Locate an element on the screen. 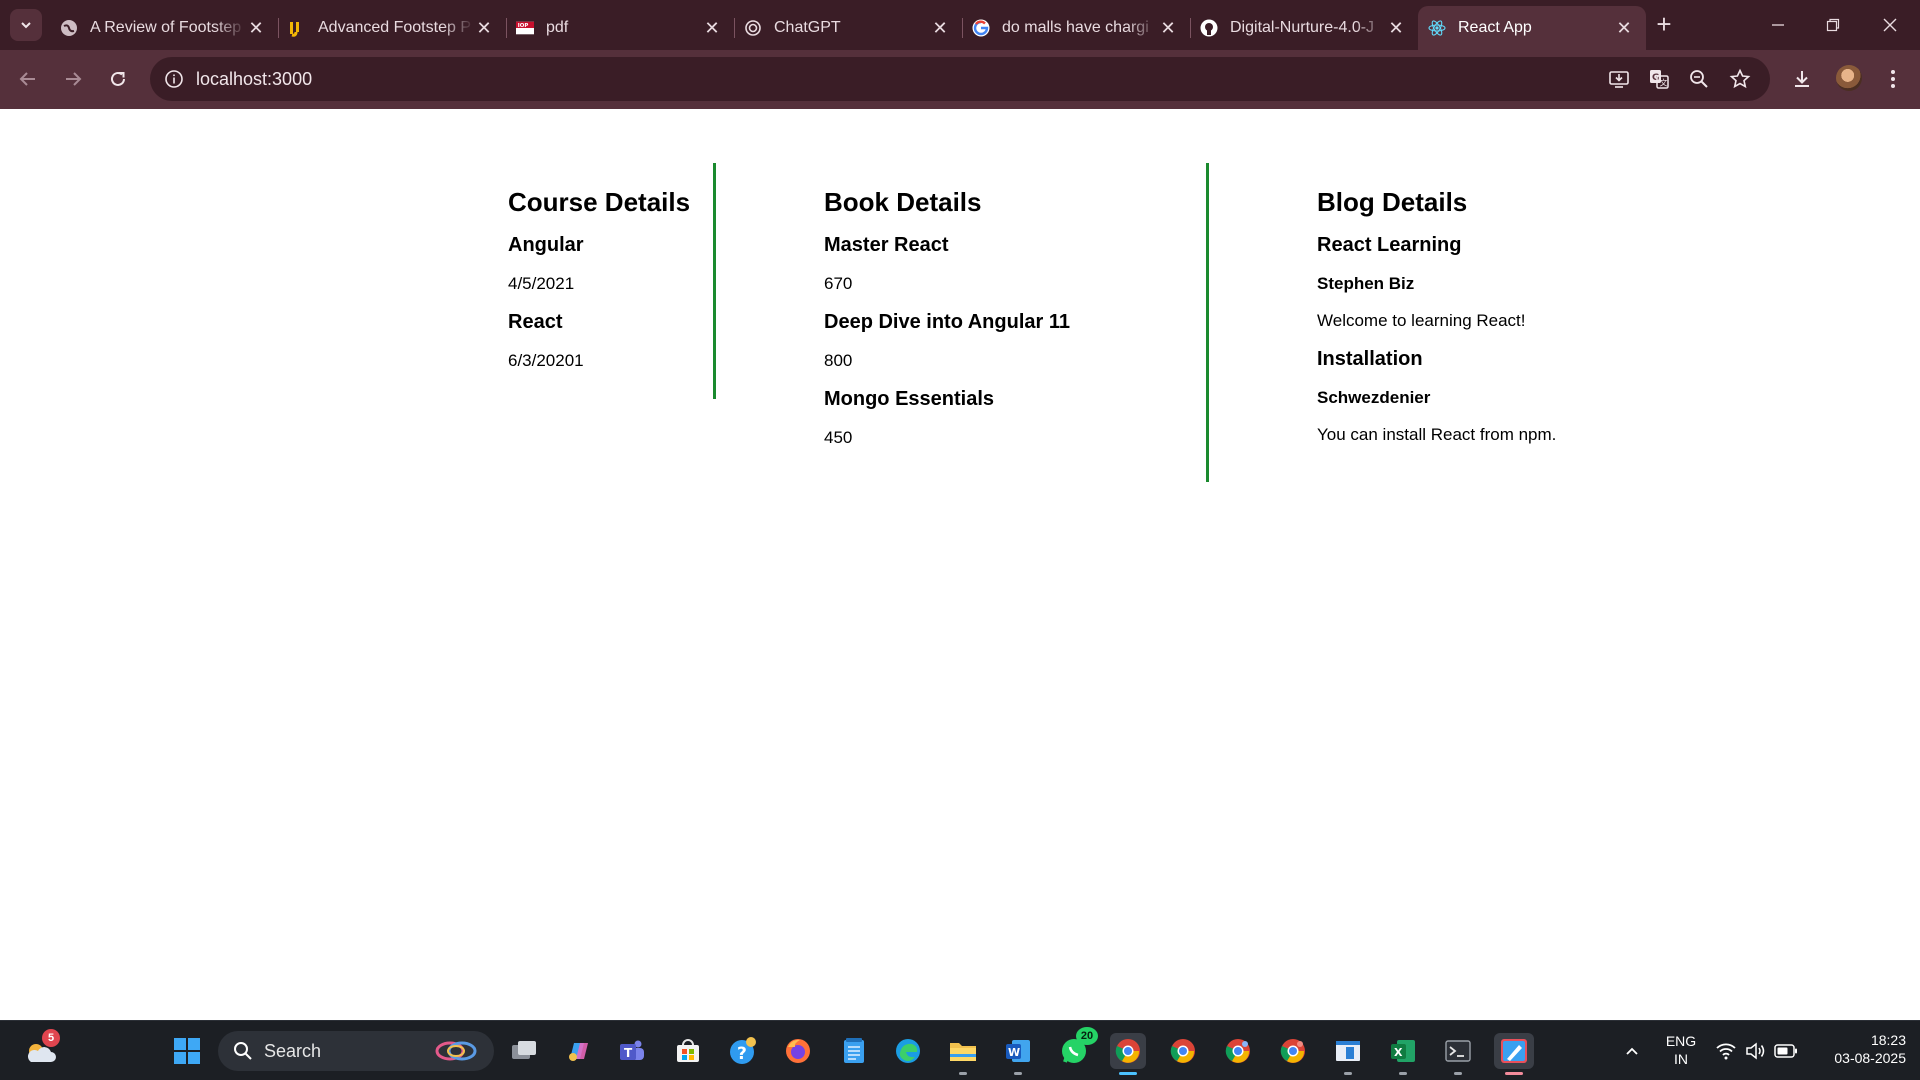 Image resolution: width=1920 pixels, height=1080 pixels. reload-icon is located at coordinates (118, 78).